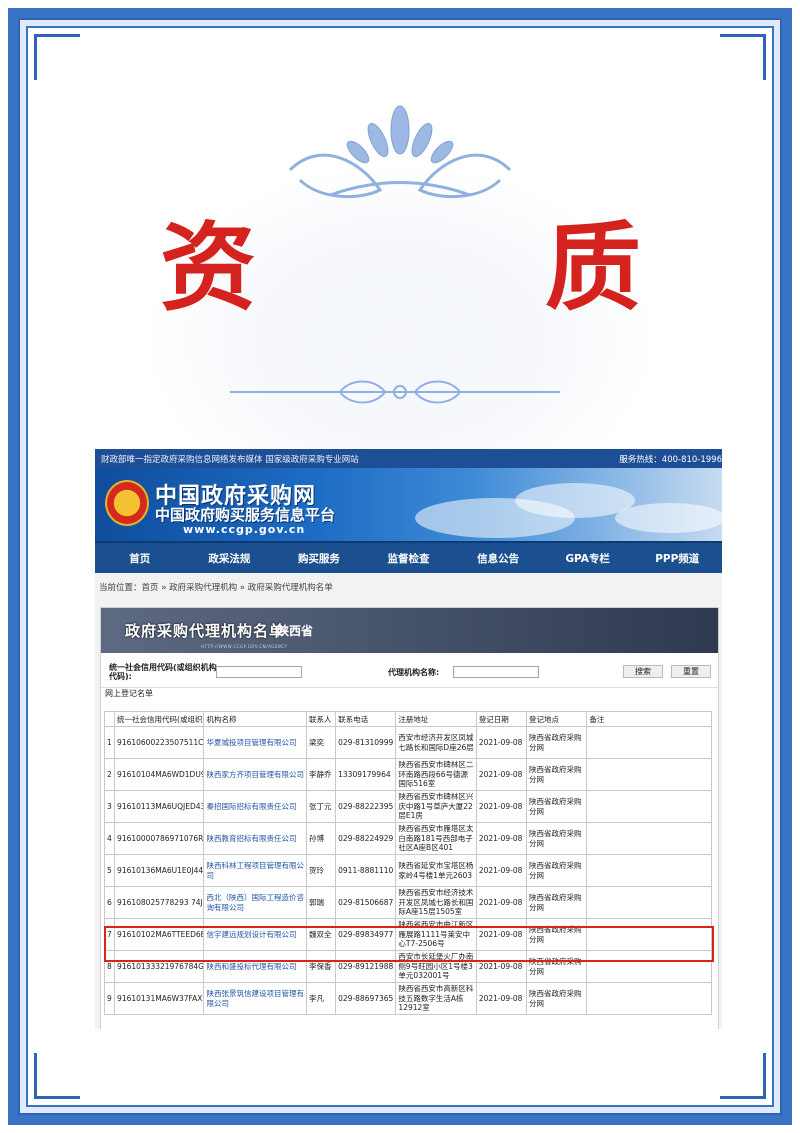 This screenshot has width=800, height=1133. What do you see at coordinates (127, 503) in the screenshot?
I see `national-emblem-icon` at bounding box center [127, 503].